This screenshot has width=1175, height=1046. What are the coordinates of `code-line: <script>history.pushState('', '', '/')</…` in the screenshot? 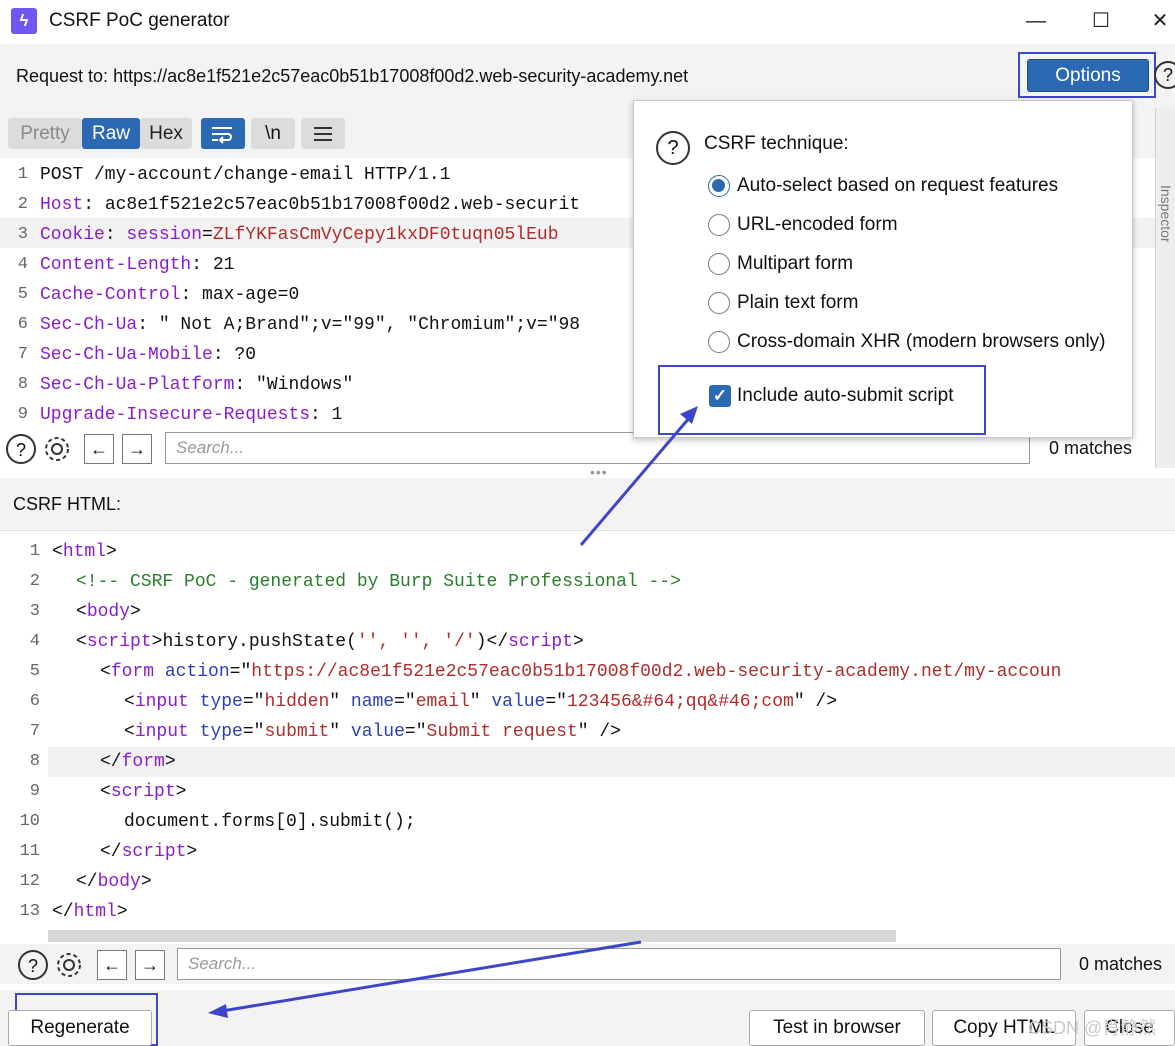 It's located at (330, 642).